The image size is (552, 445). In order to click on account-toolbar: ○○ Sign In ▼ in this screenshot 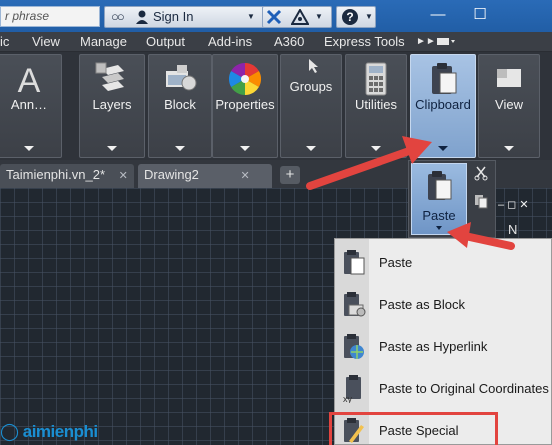, I will do `click(185, 17)`.